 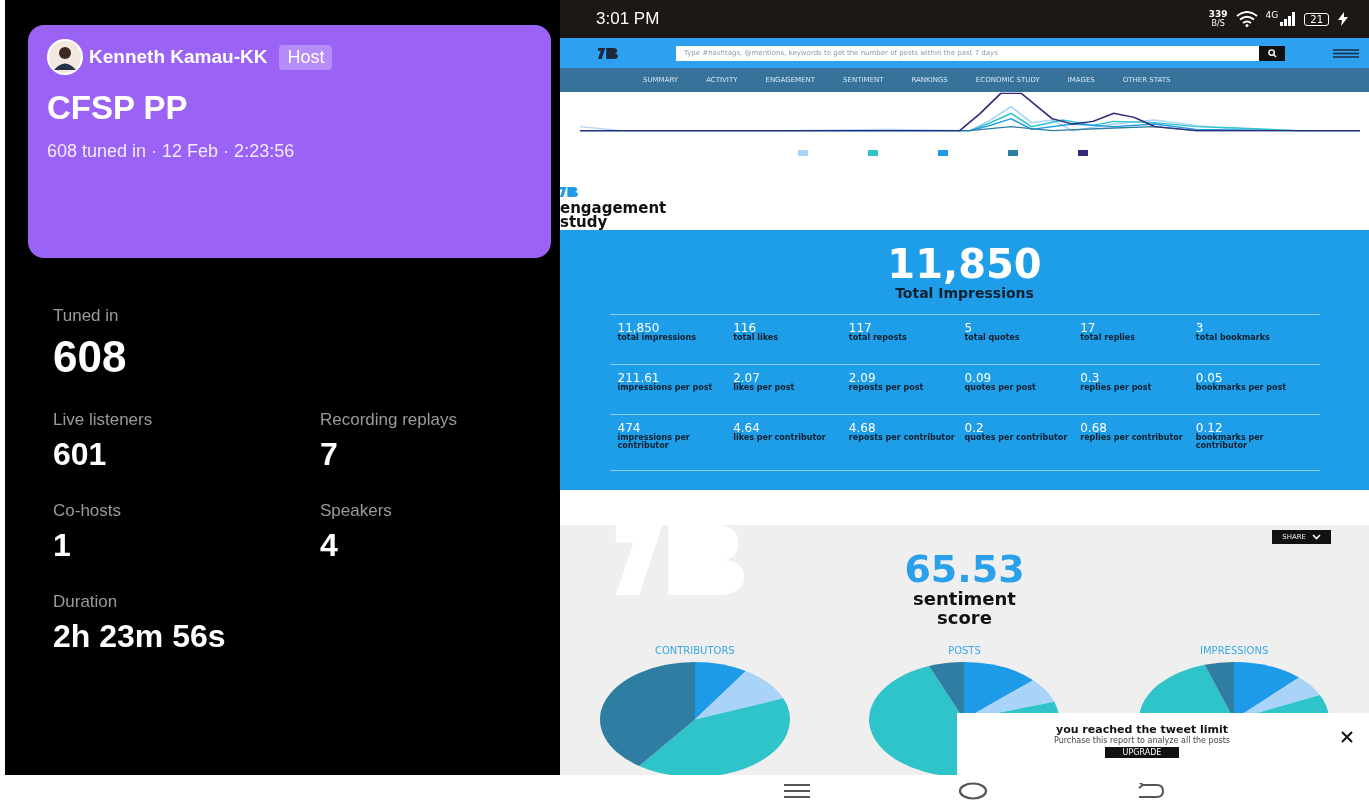 I want to click on metric-label: bookmarks per post, so click(x=1241, y=388).